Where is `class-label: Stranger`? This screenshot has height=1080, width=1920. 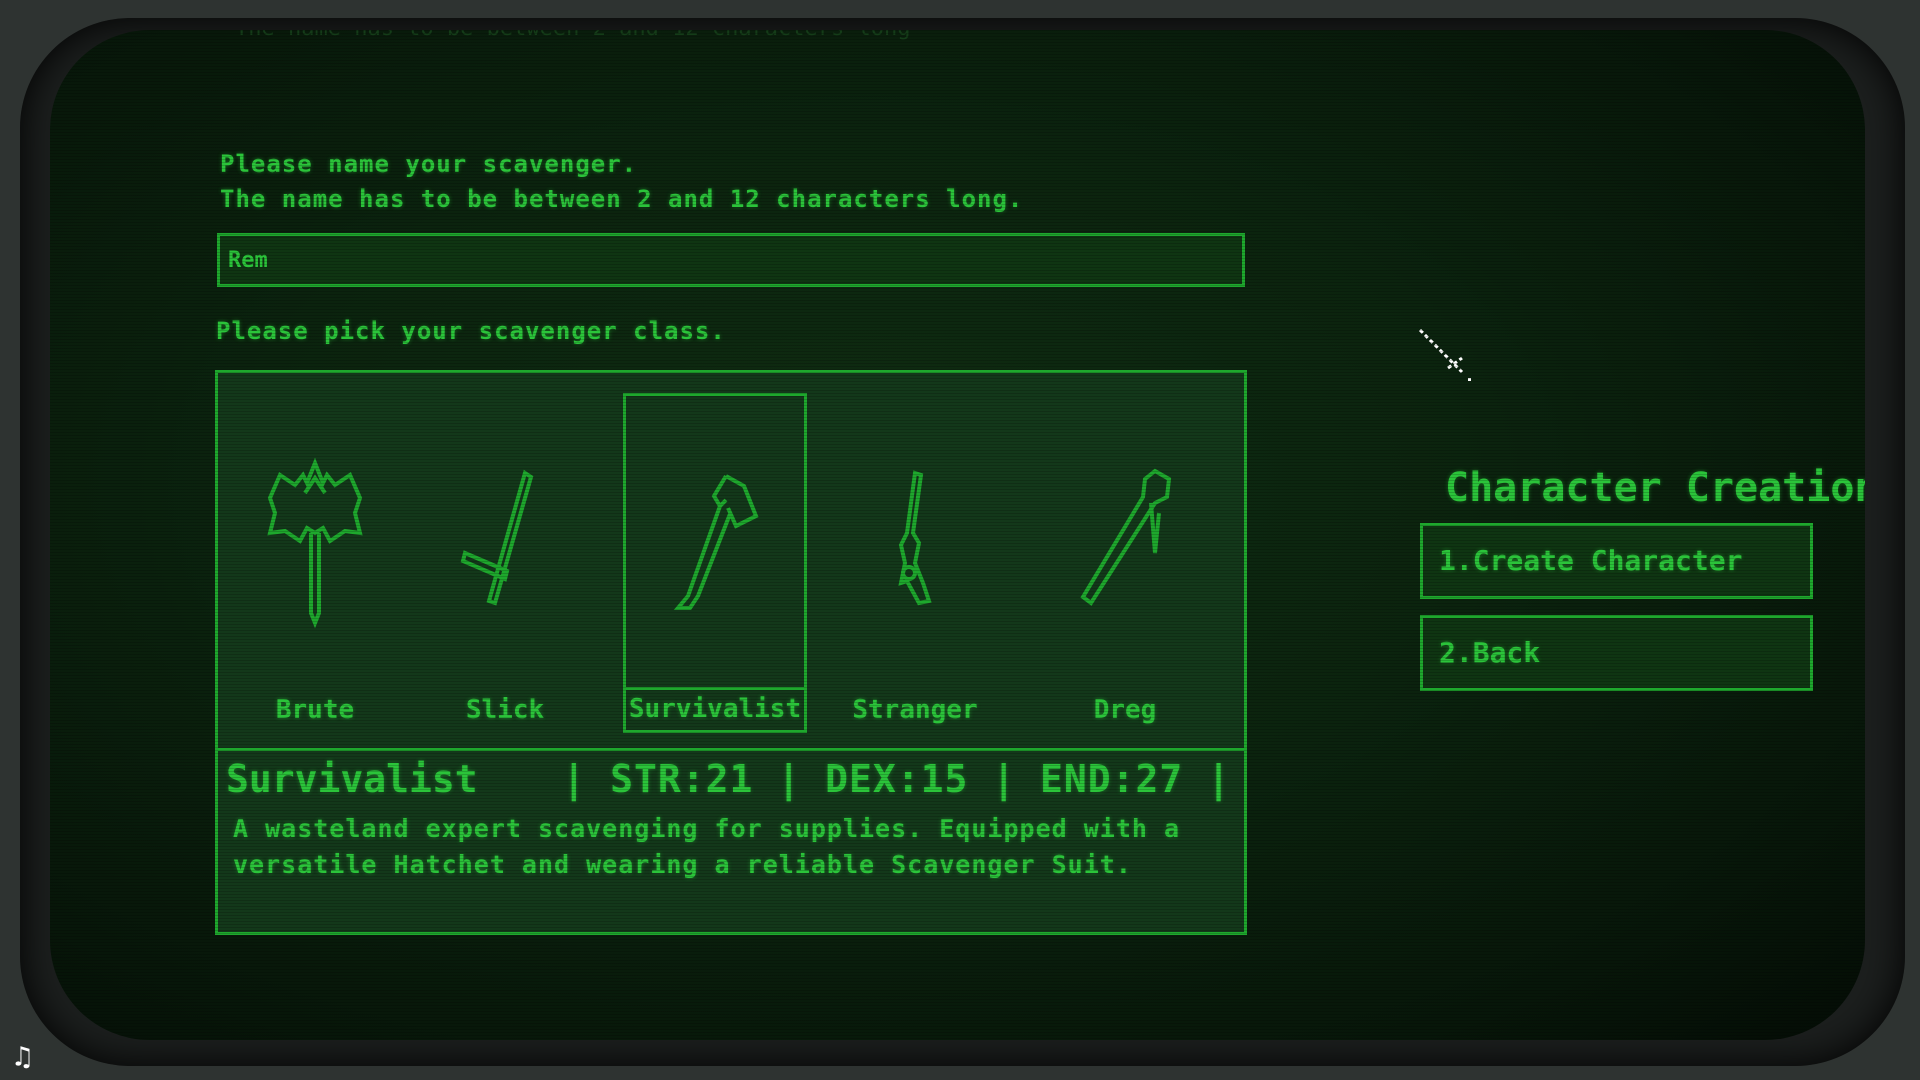 class-label: Stranger is located at coordinates (915, 710).